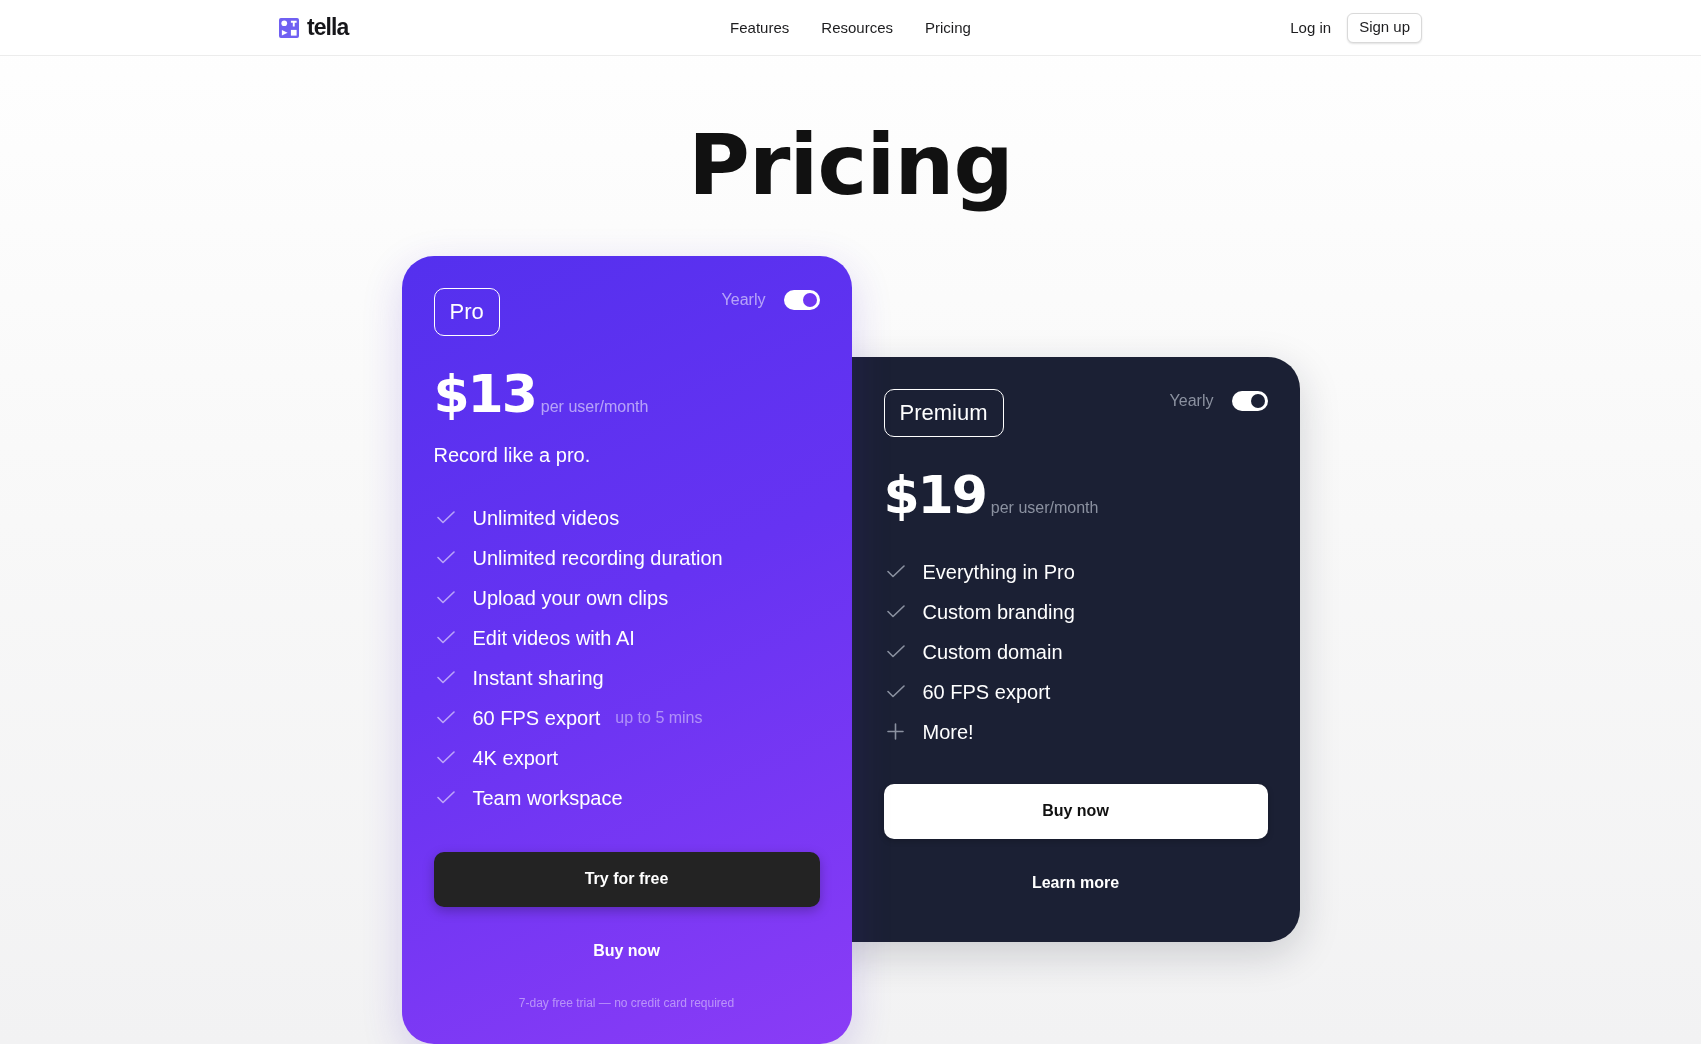 The width and height of the screenshot is (1701, 1044). I want to click on plan-badge: Premium, so click(943, 412).